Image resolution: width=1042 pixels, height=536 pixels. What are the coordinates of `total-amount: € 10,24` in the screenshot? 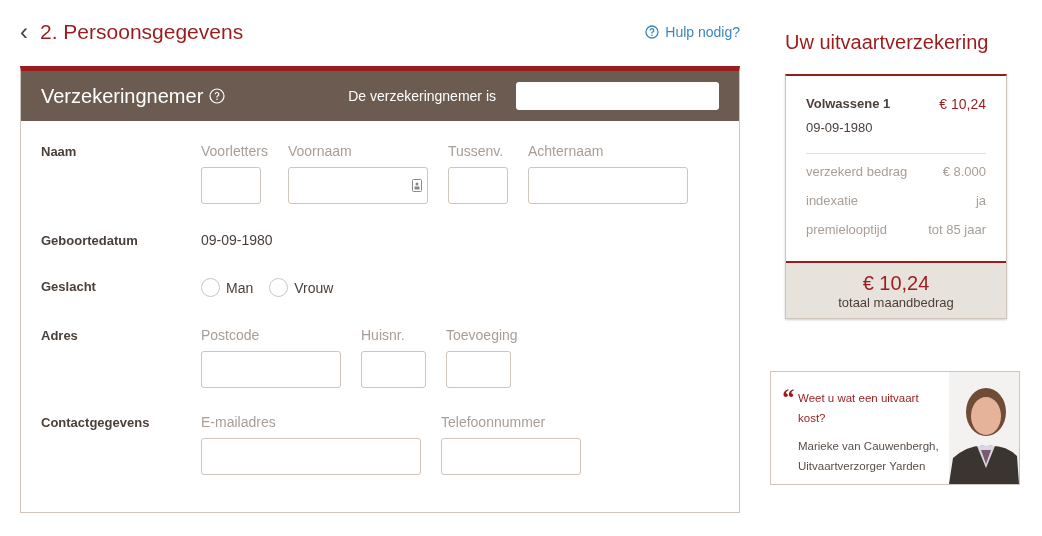 It's located at (896, 283).